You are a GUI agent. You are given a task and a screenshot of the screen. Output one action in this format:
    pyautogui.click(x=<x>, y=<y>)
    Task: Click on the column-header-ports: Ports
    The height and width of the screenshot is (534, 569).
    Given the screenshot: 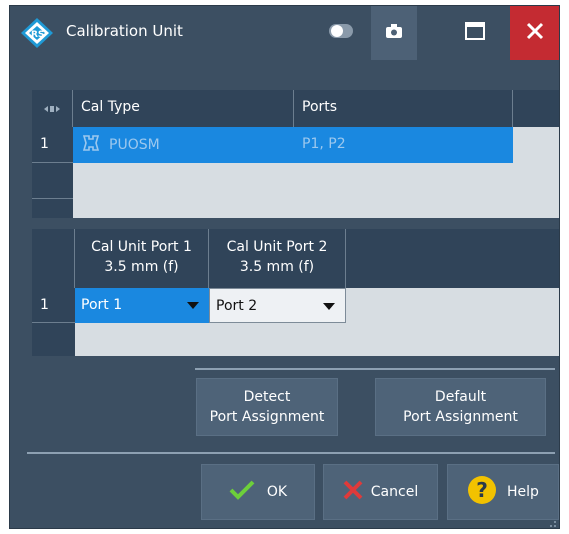 What is the action you would take?
    pyautogui.click(x=403, y=108)
    